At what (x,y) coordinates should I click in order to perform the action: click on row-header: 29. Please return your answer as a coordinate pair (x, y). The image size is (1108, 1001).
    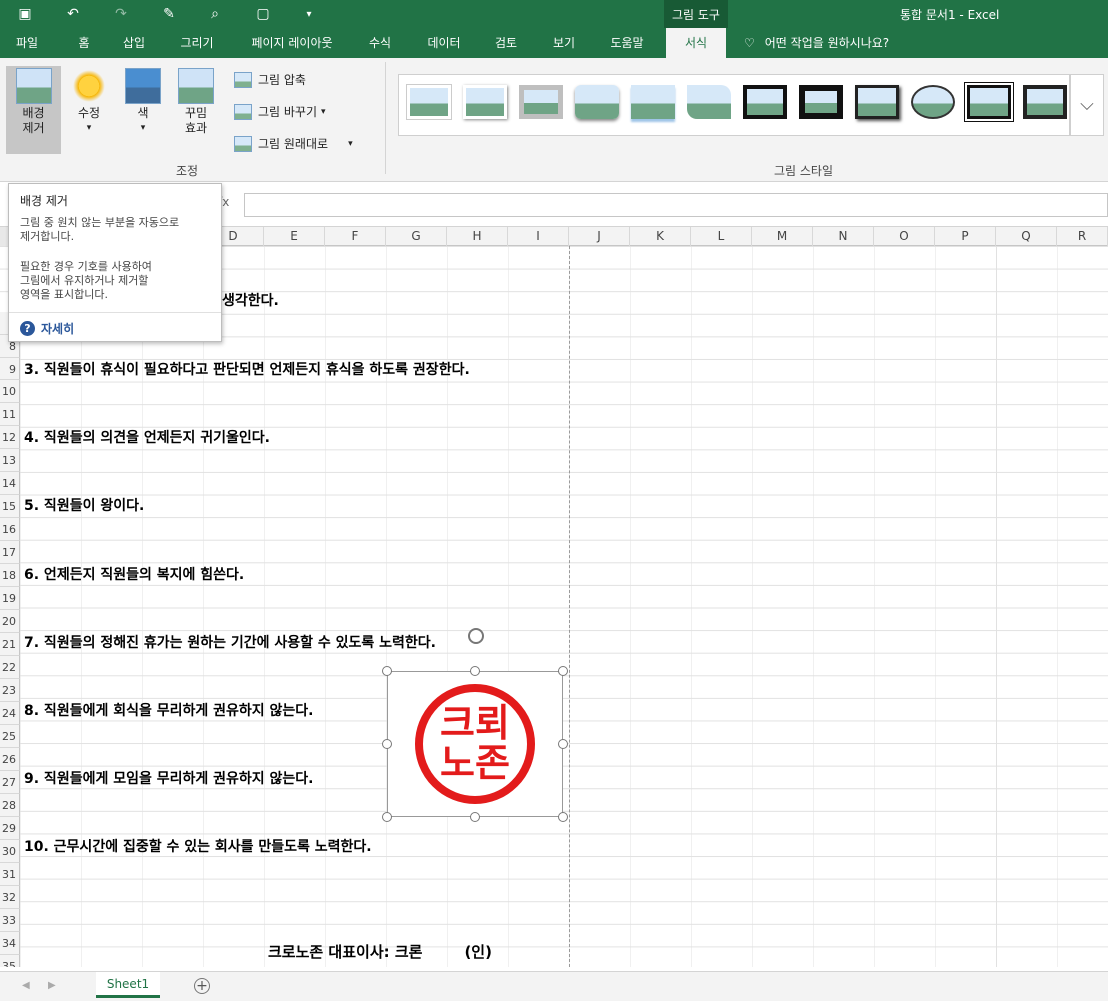
    Looking at the image, I should click on (10, 828).